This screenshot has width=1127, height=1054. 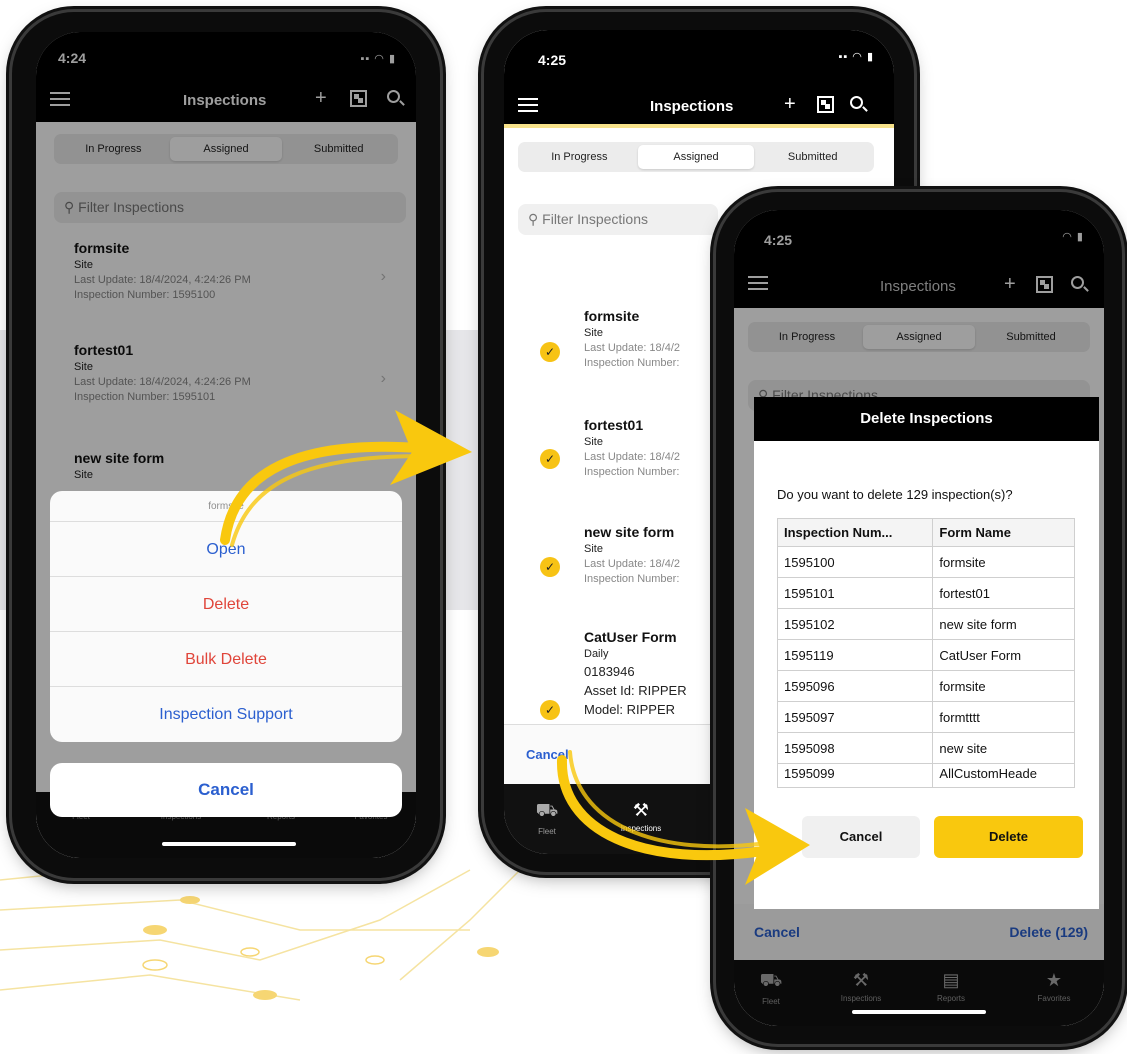 I want to click on item-code: 0183946, so click(x=609, y=671).